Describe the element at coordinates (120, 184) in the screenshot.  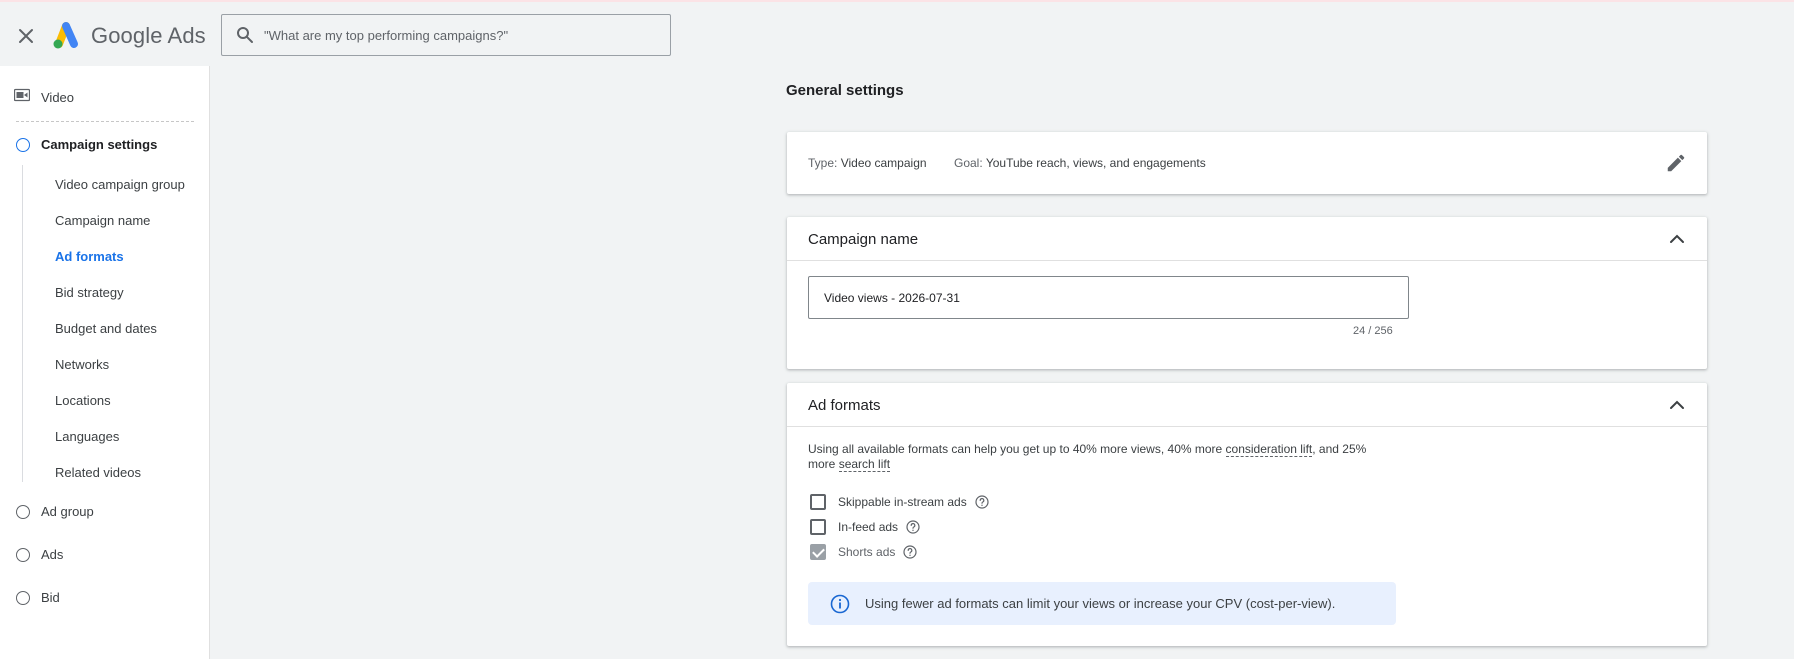
I see `sub-step-video-campaign-group: Video campaign group` at that location.